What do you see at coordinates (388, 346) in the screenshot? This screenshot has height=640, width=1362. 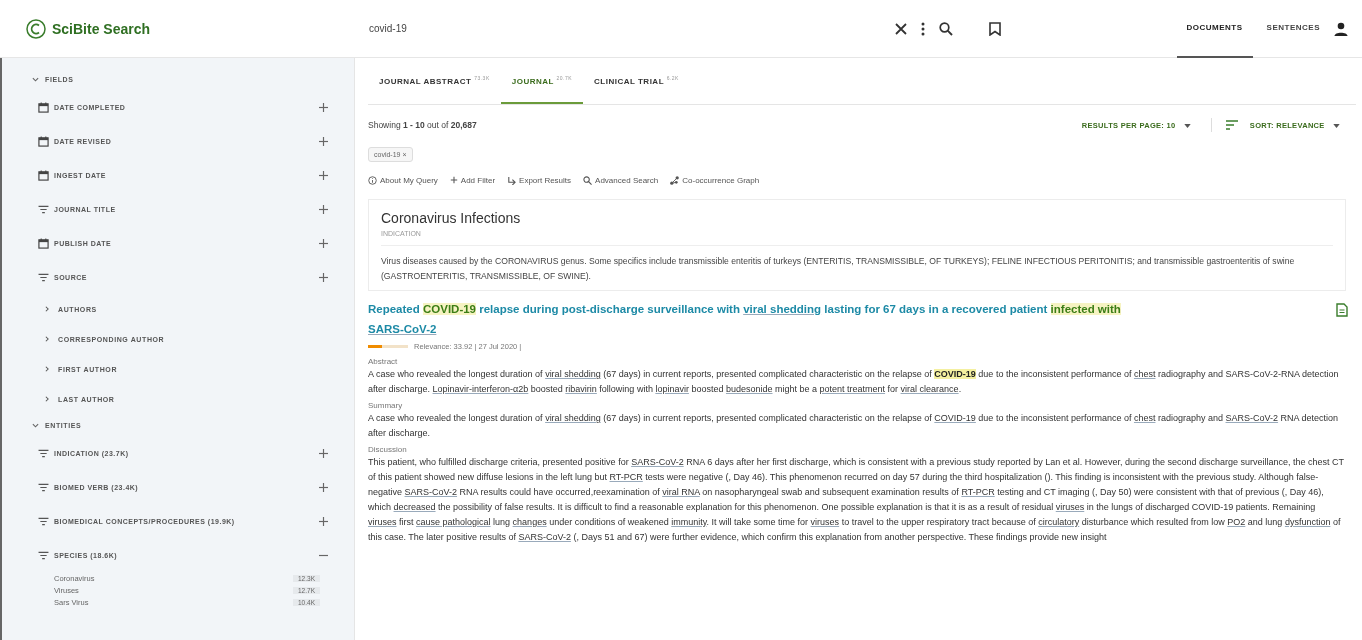 I see `relevance-bar` at bounding box center [388, 346].